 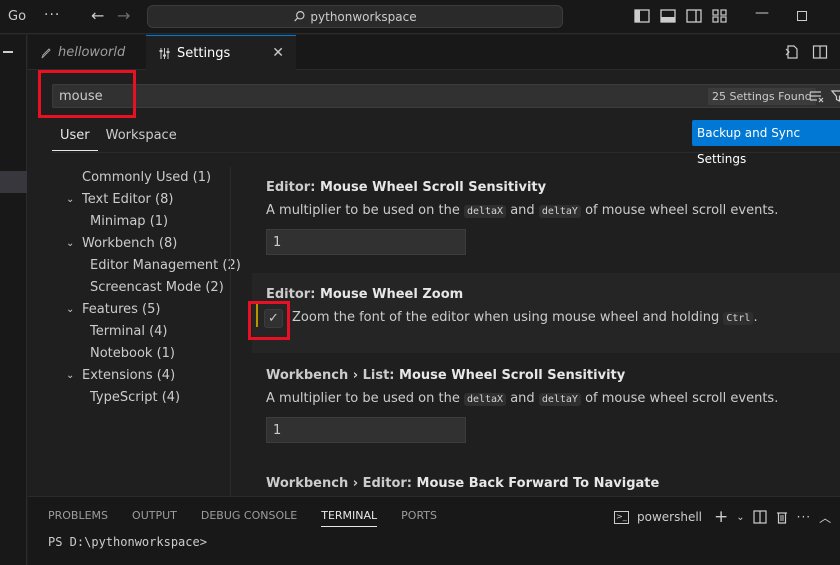 What do you see at coordinates (165, 265) in the screenshot?
I see `toc-item-label: Editor Management (2)` at bounding box center [165, 265].